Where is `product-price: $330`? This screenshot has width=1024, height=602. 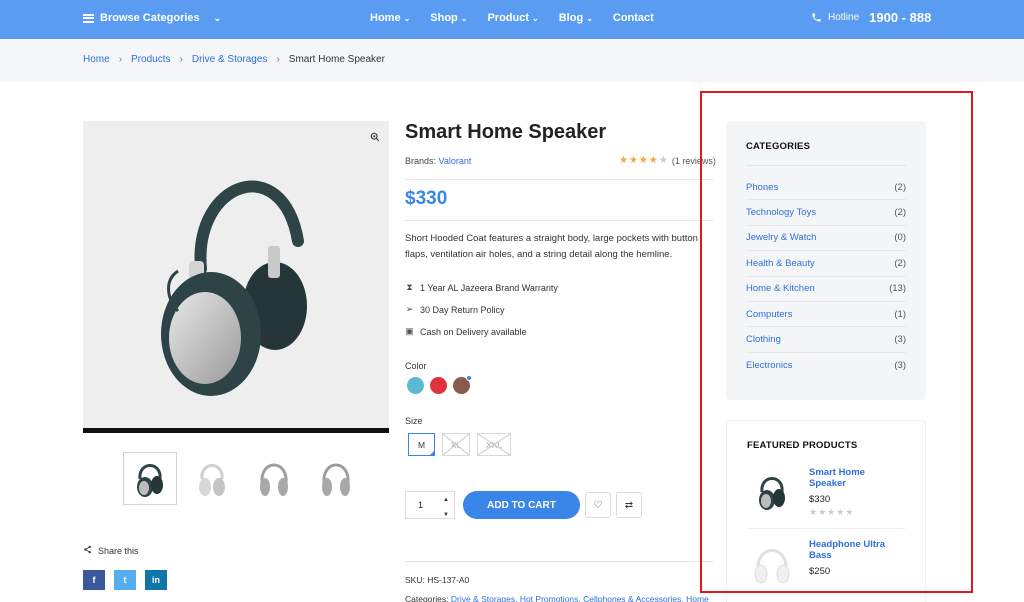 product-price: $330 is located at coordinates (426, 198).